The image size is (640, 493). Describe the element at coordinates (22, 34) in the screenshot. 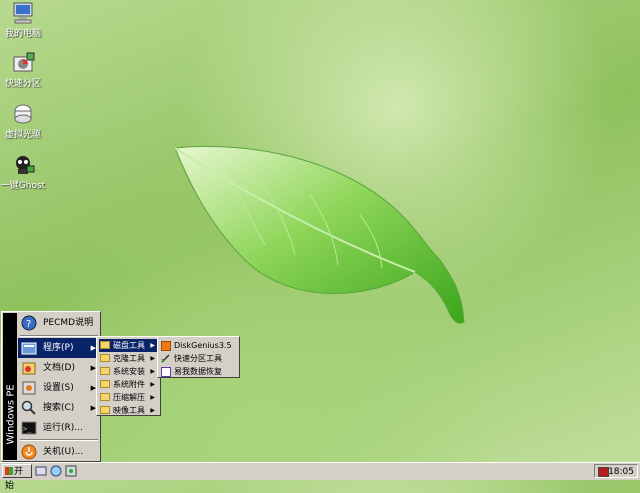

I see `desktop-icon-label: 我的电脑` at that location.